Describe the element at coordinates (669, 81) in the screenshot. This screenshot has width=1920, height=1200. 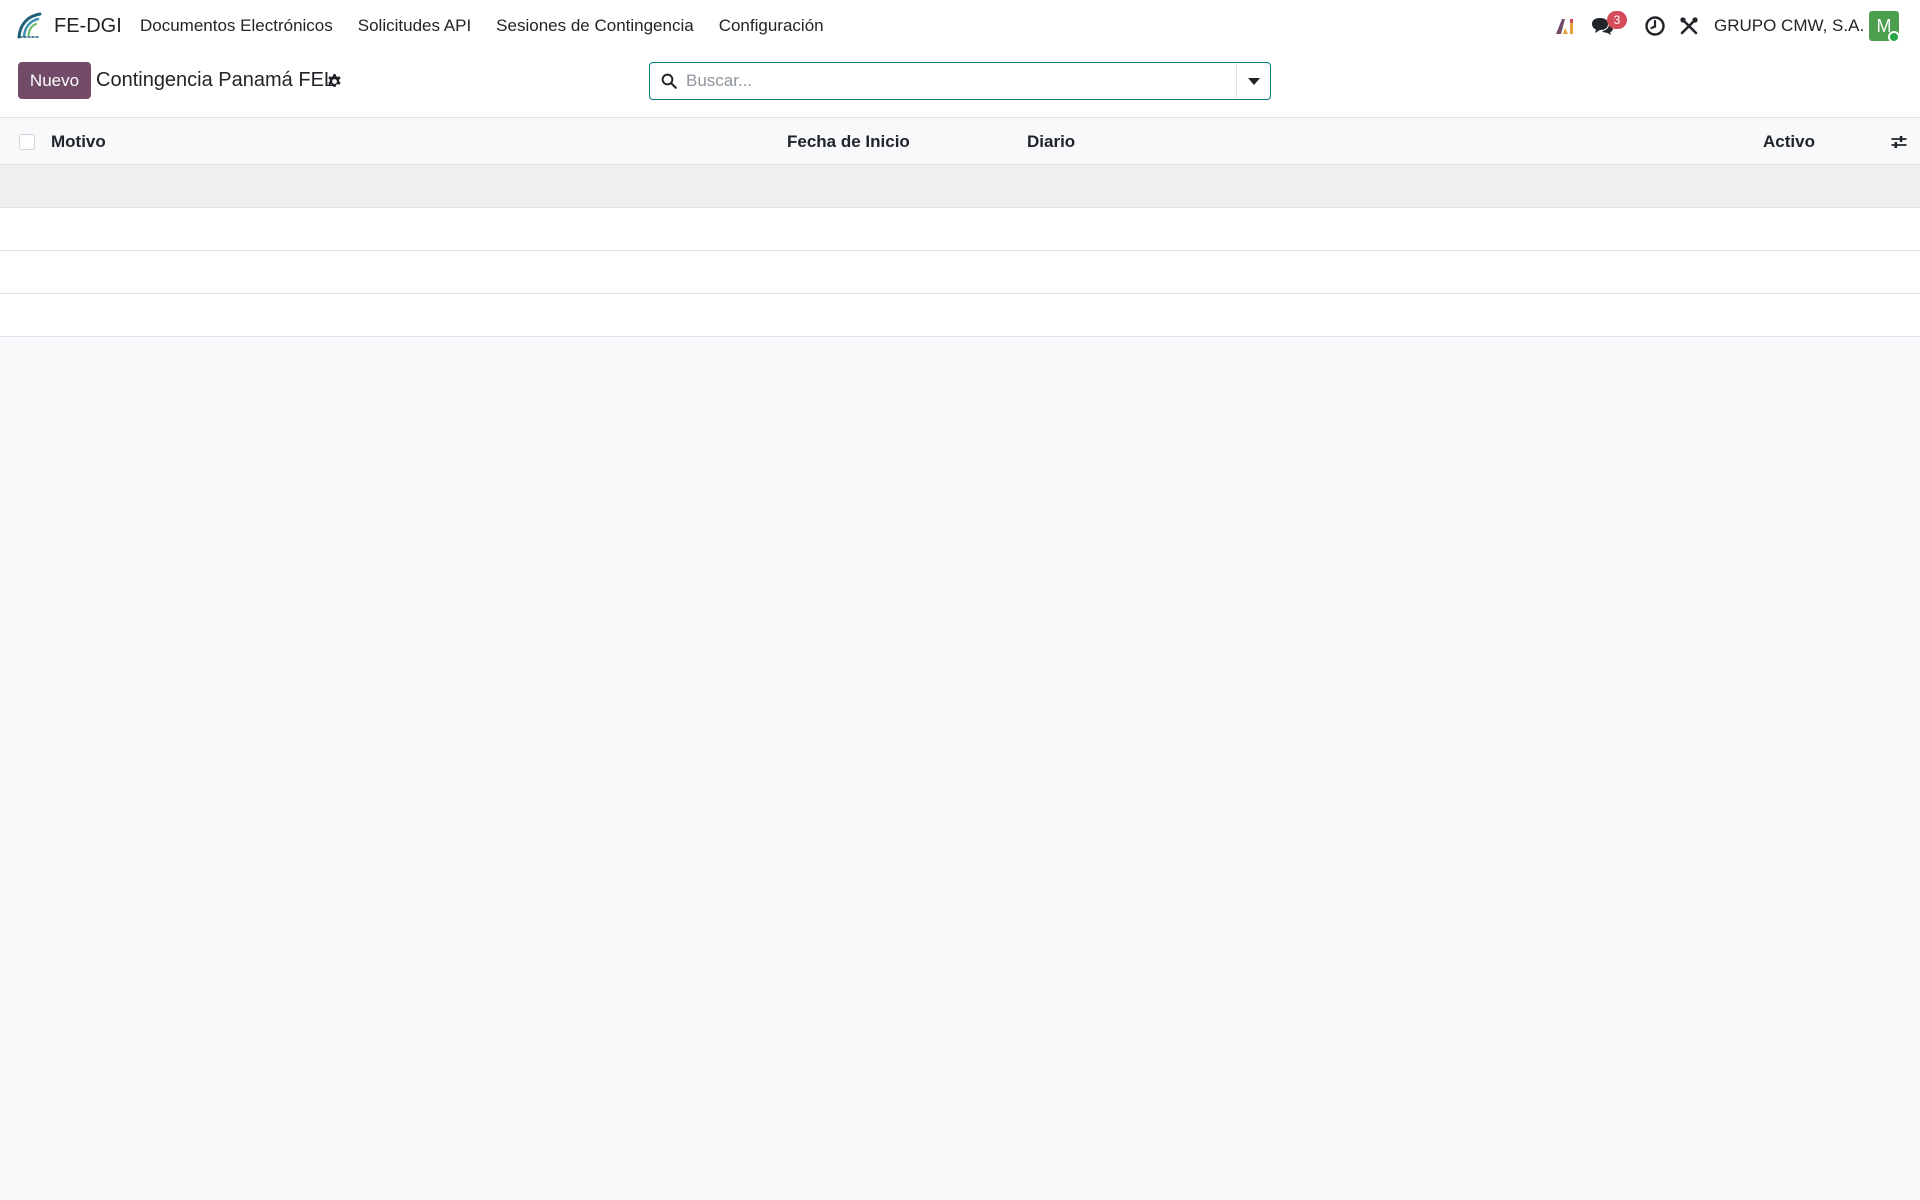
I see `search-icon` at that location.